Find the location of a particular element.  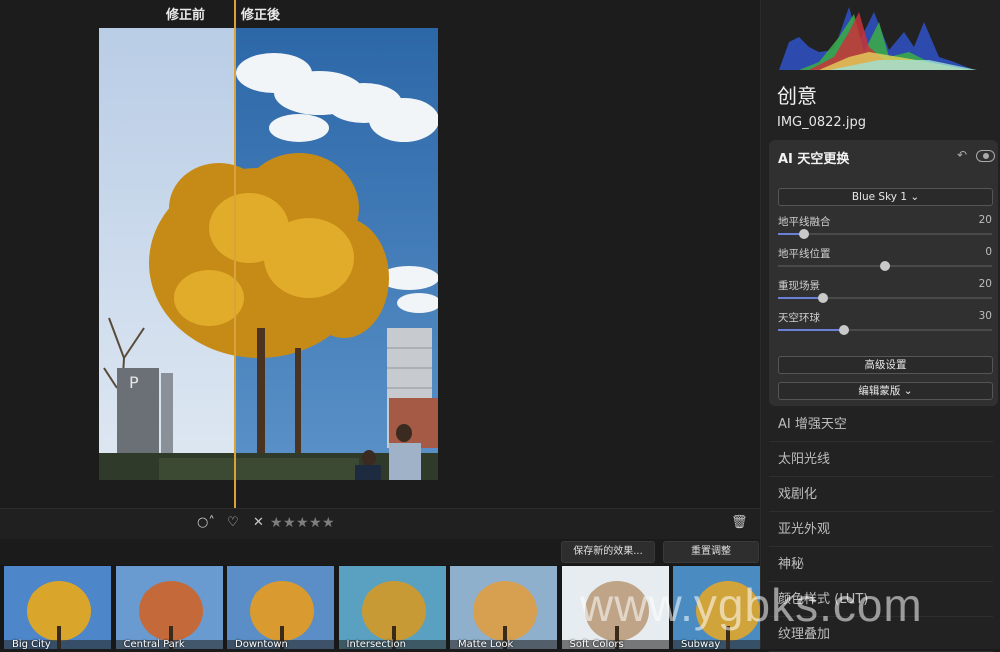

preset-thumbnail: Downtown is located at coordinates (280, 607).